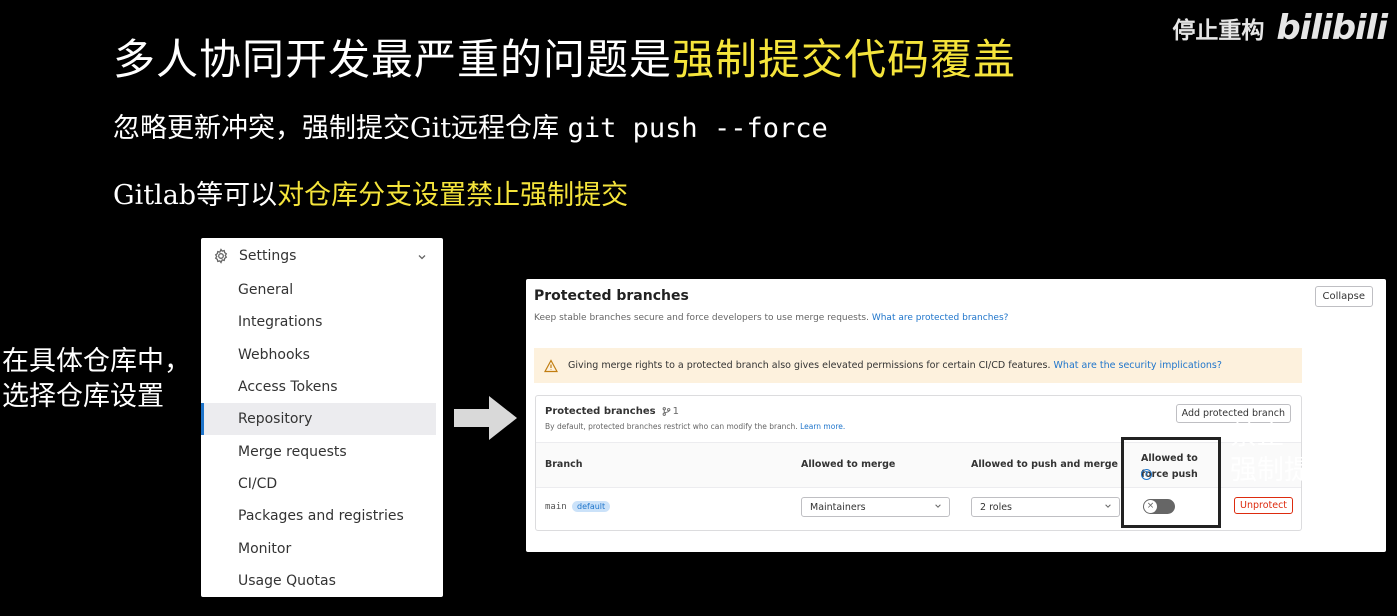  Describe the element at coordinates (1044, 464) in the screenshot. I see `column-allowed-to-push: Allowed to push and merge` at that location.